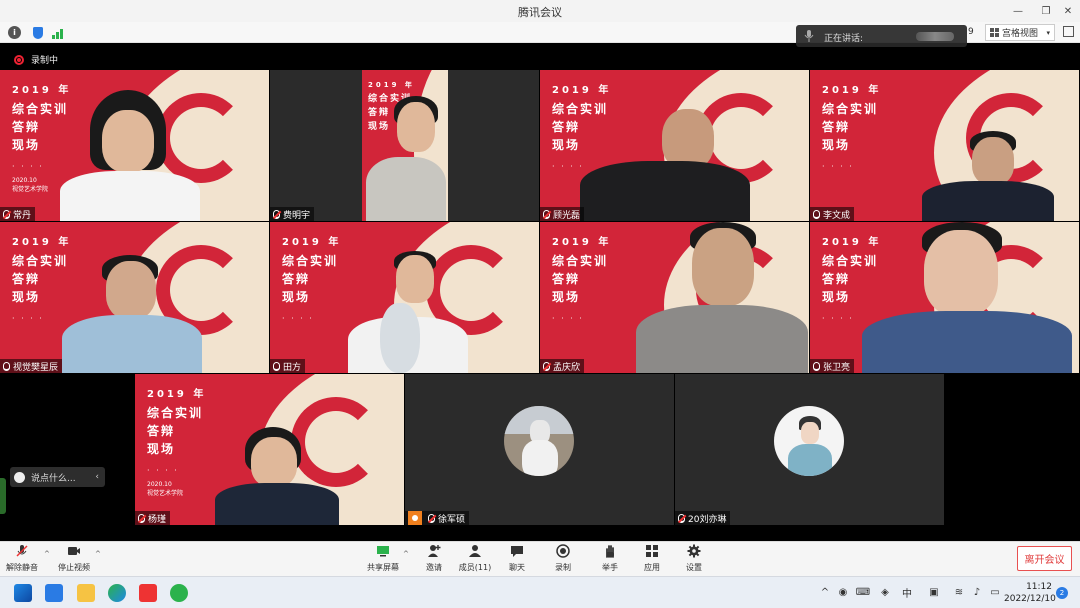 The image size is (1080, 608). Describe the element at coordinates (18, 214) in the screenshot. I see `participant-name-tag: 常丹` at that location.